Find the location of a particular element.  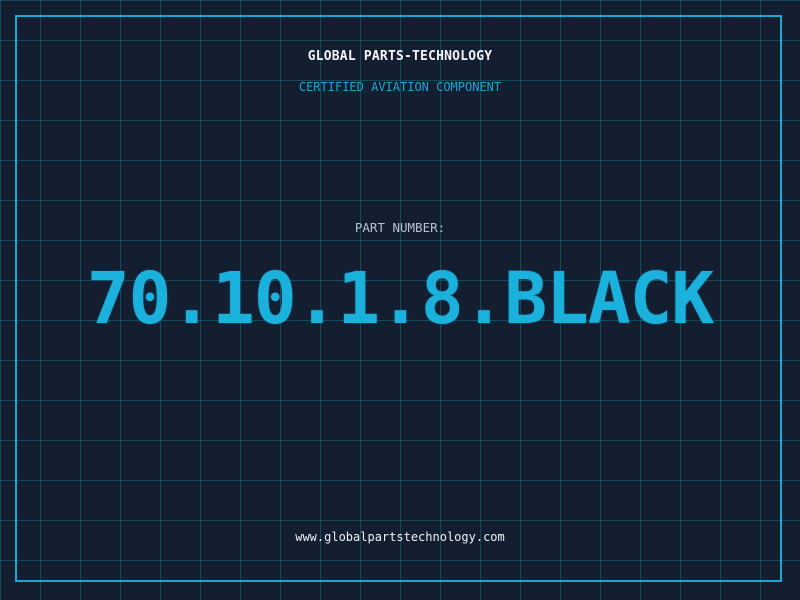

company-name: GLOBAL PARTS-TECHNOLOGY is located at coordinates (400, 56).